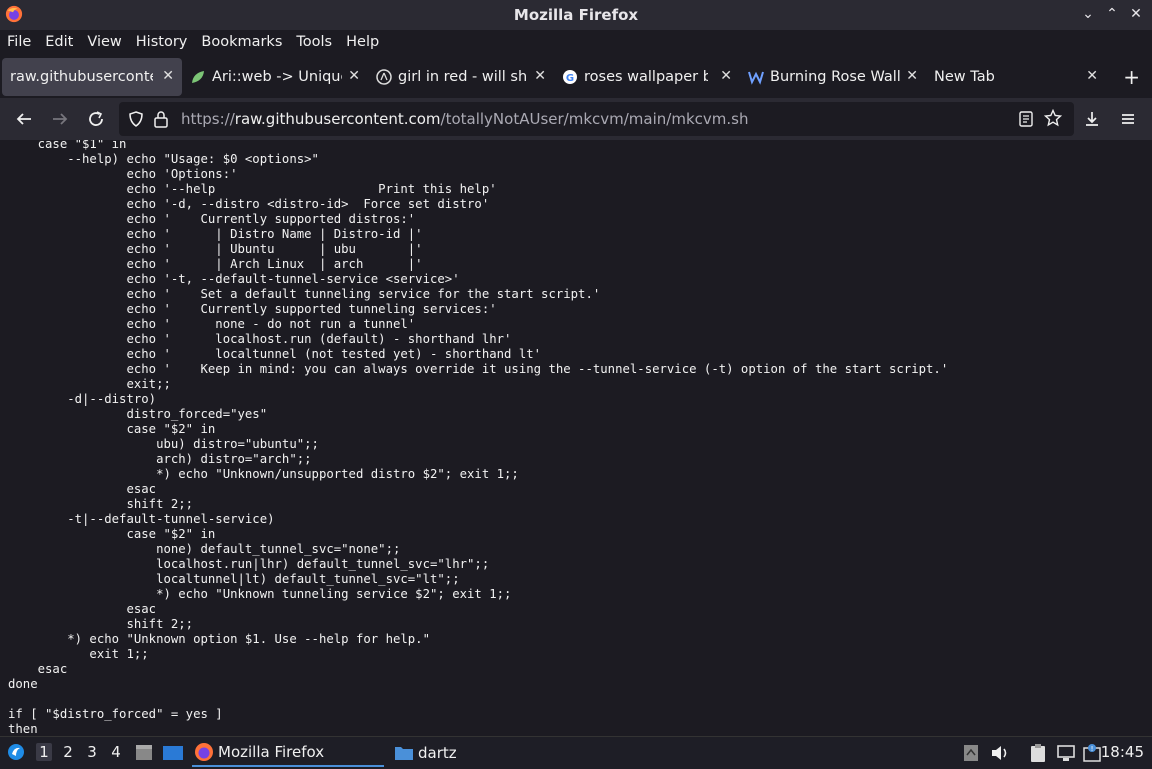 The image size is (1152, 769). I want to click on window-title: Mozilla Firefox, so click(576, 15).